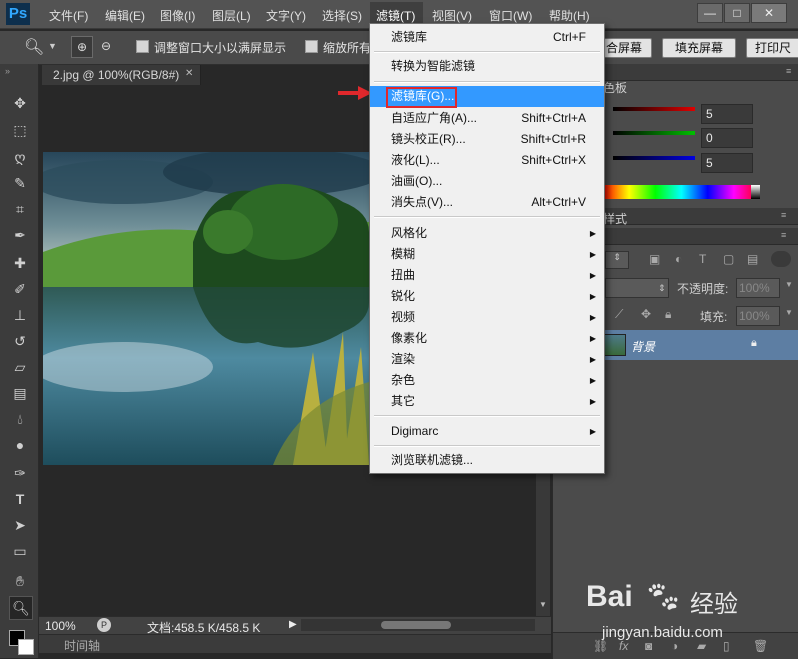 This screenshot has height=659, width=798. What do you see at coordinates (758, 288) in the screenshot?
I see `opacity-field: 100%` at bounding box center [758, 288].